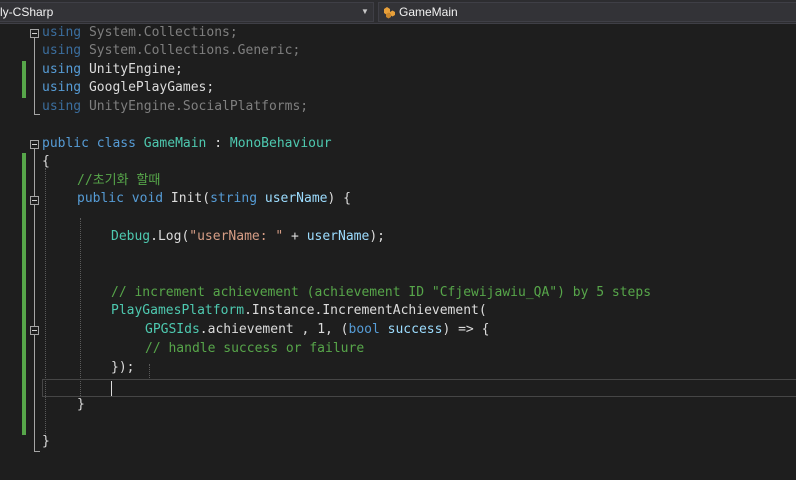  What do you see at coordinates (175, 106) in the screenshot?
I see `code-line-5: using UnityEngine.SocialPlatforms;` at bounding box center [175, 106].